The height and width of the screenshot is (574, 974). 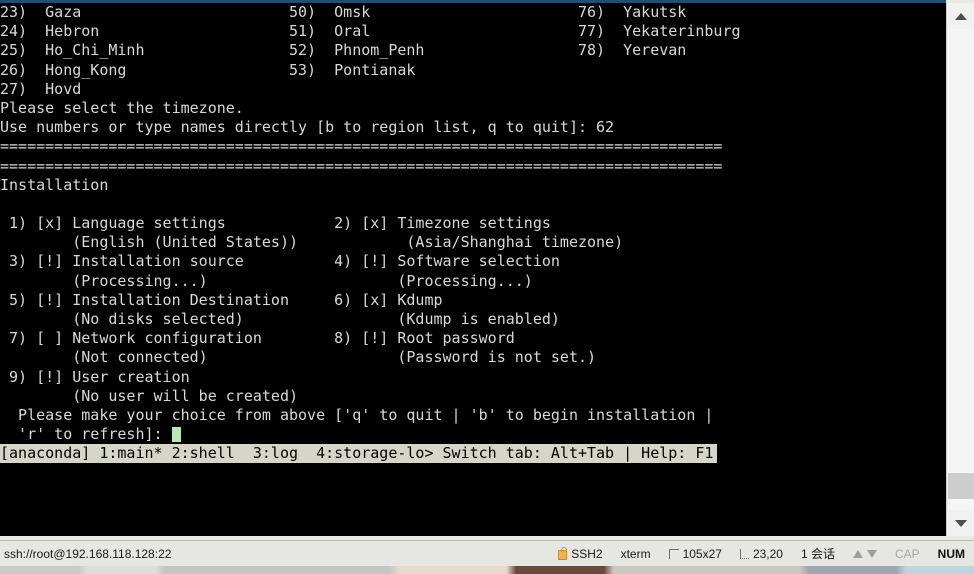 What do you see at coordinates (370, 31) in the screenshot?
I see `terminal-line: 24) Hebron 51) Oral 77) Yekaterinburg` at bounding box center [370, 31].